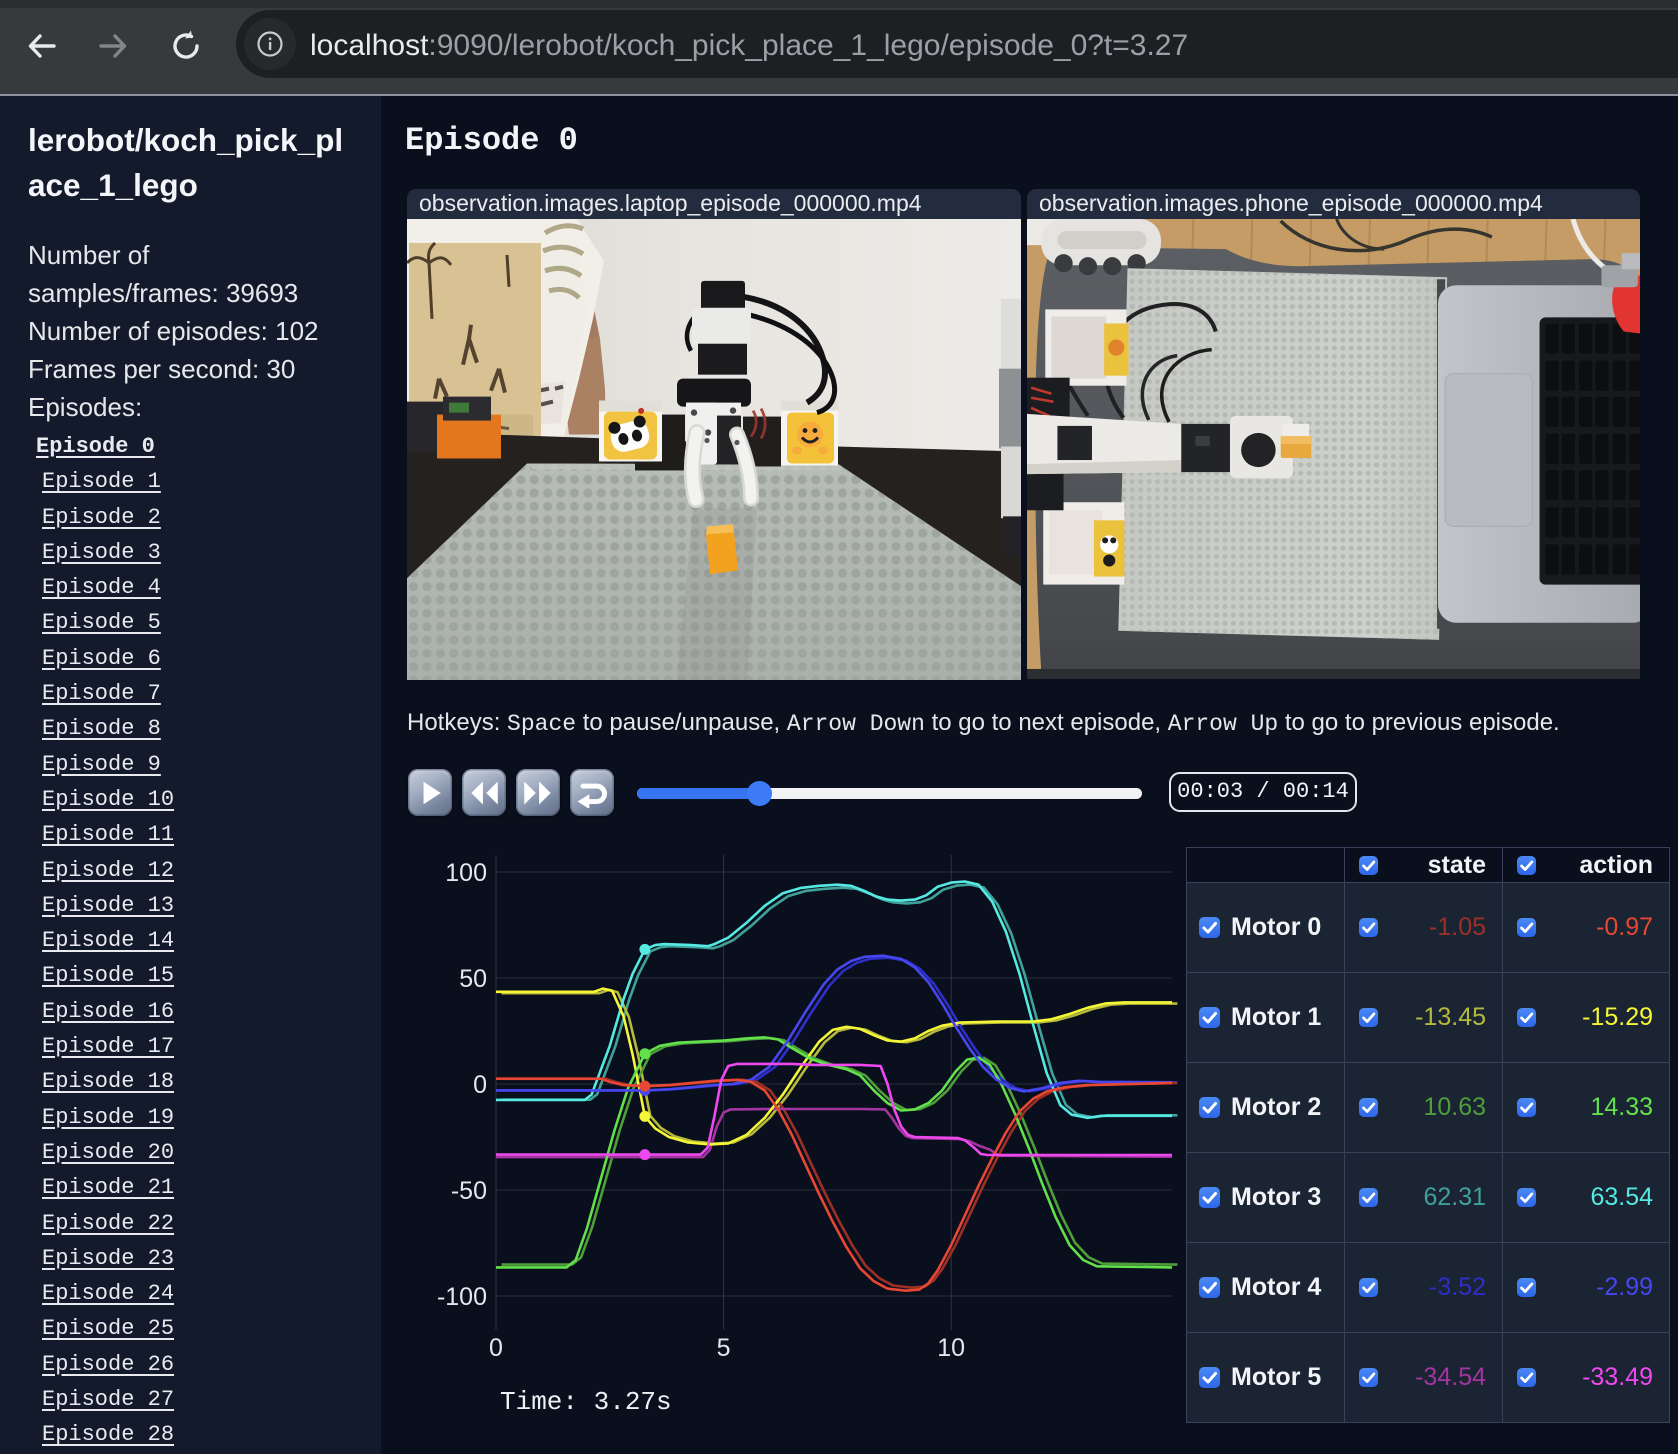 The image size is (1678, 1454). Describe the element at coordinates (469, 1191) in the screenshot. I see `svg-text: -50` at that location.